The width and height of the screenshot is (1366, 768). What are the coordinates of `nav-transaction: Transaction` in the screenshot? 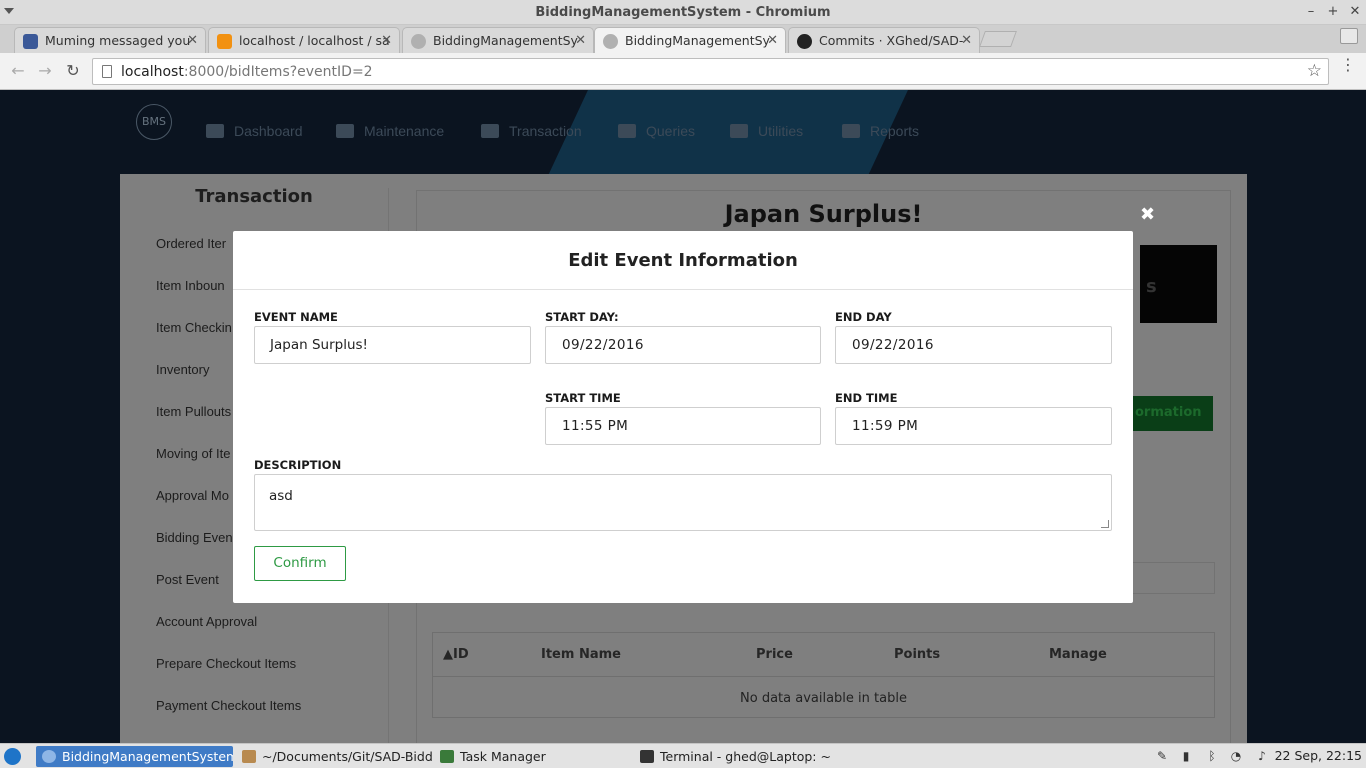 It's located at (531, 131).